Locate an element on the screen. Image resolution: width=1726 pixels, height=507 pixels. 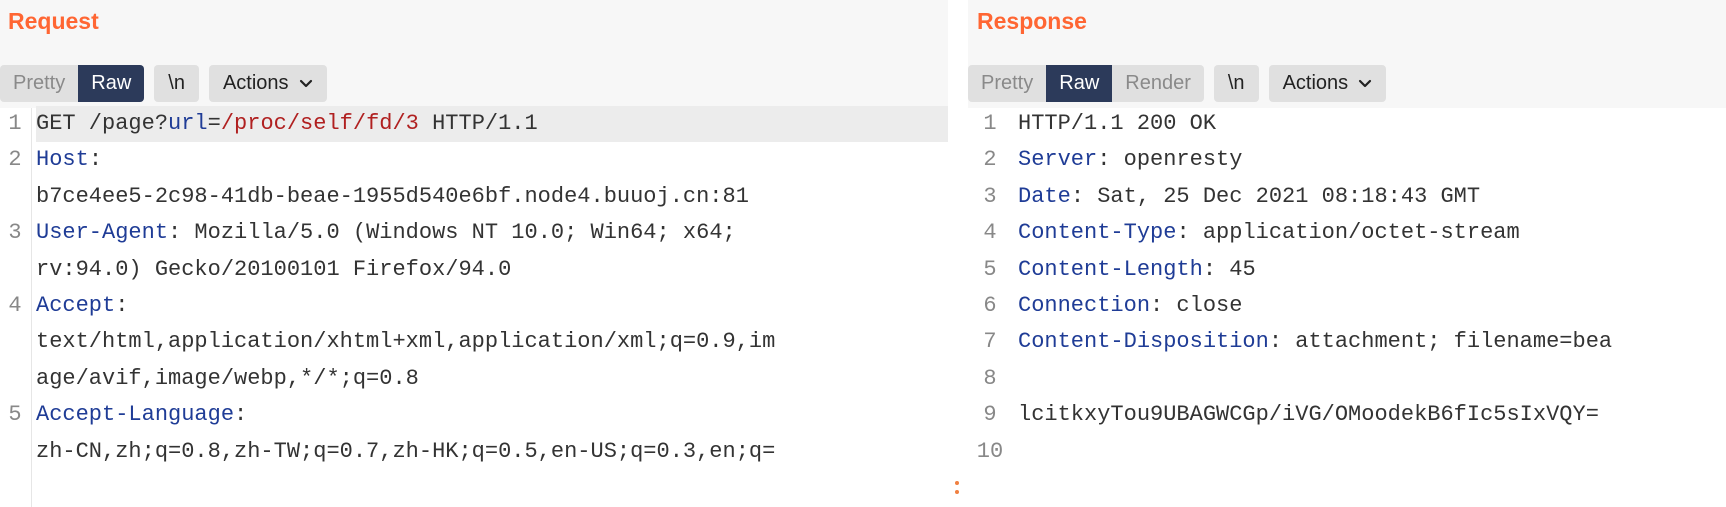
response-token-key: Date is located at coordinates (1044, 196).